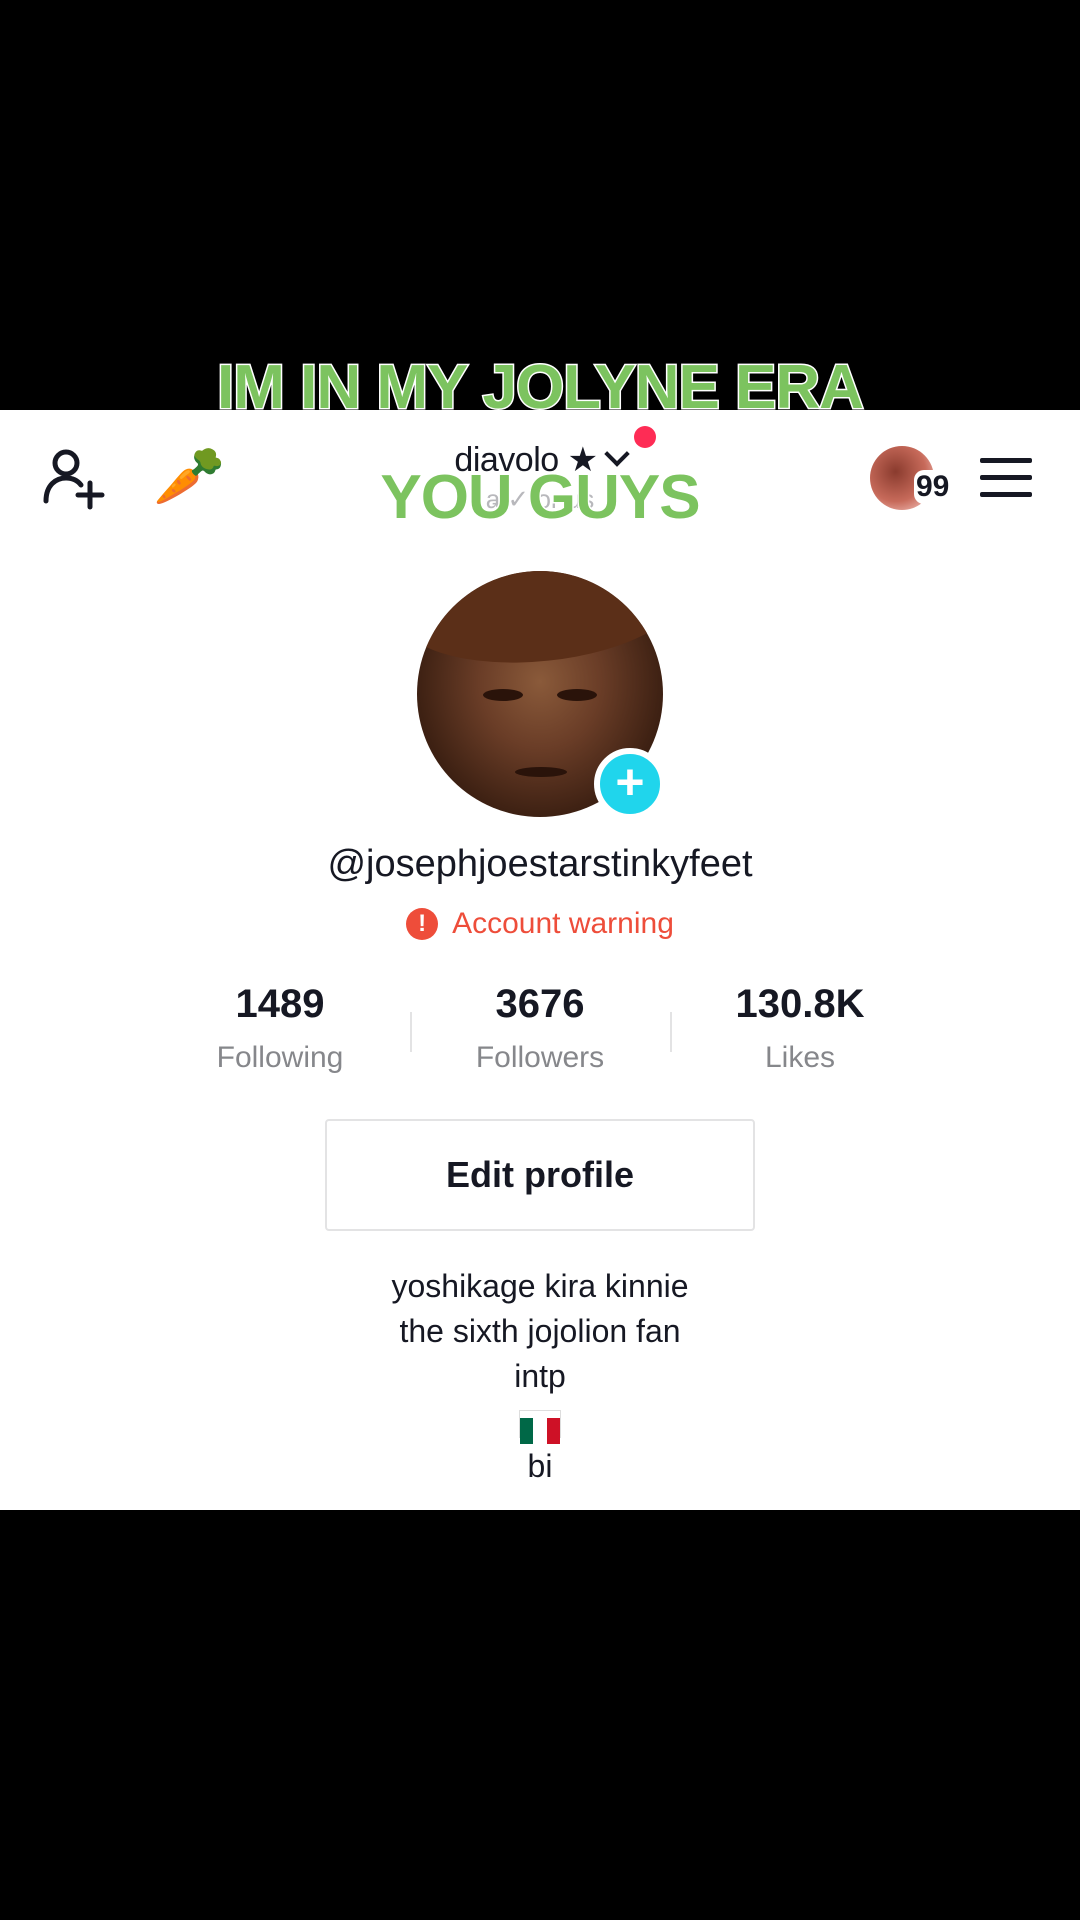  Describe the element at coordinates (630, 784) in the screenshot. I see `add-avatar-plus-icon: +` at that location.